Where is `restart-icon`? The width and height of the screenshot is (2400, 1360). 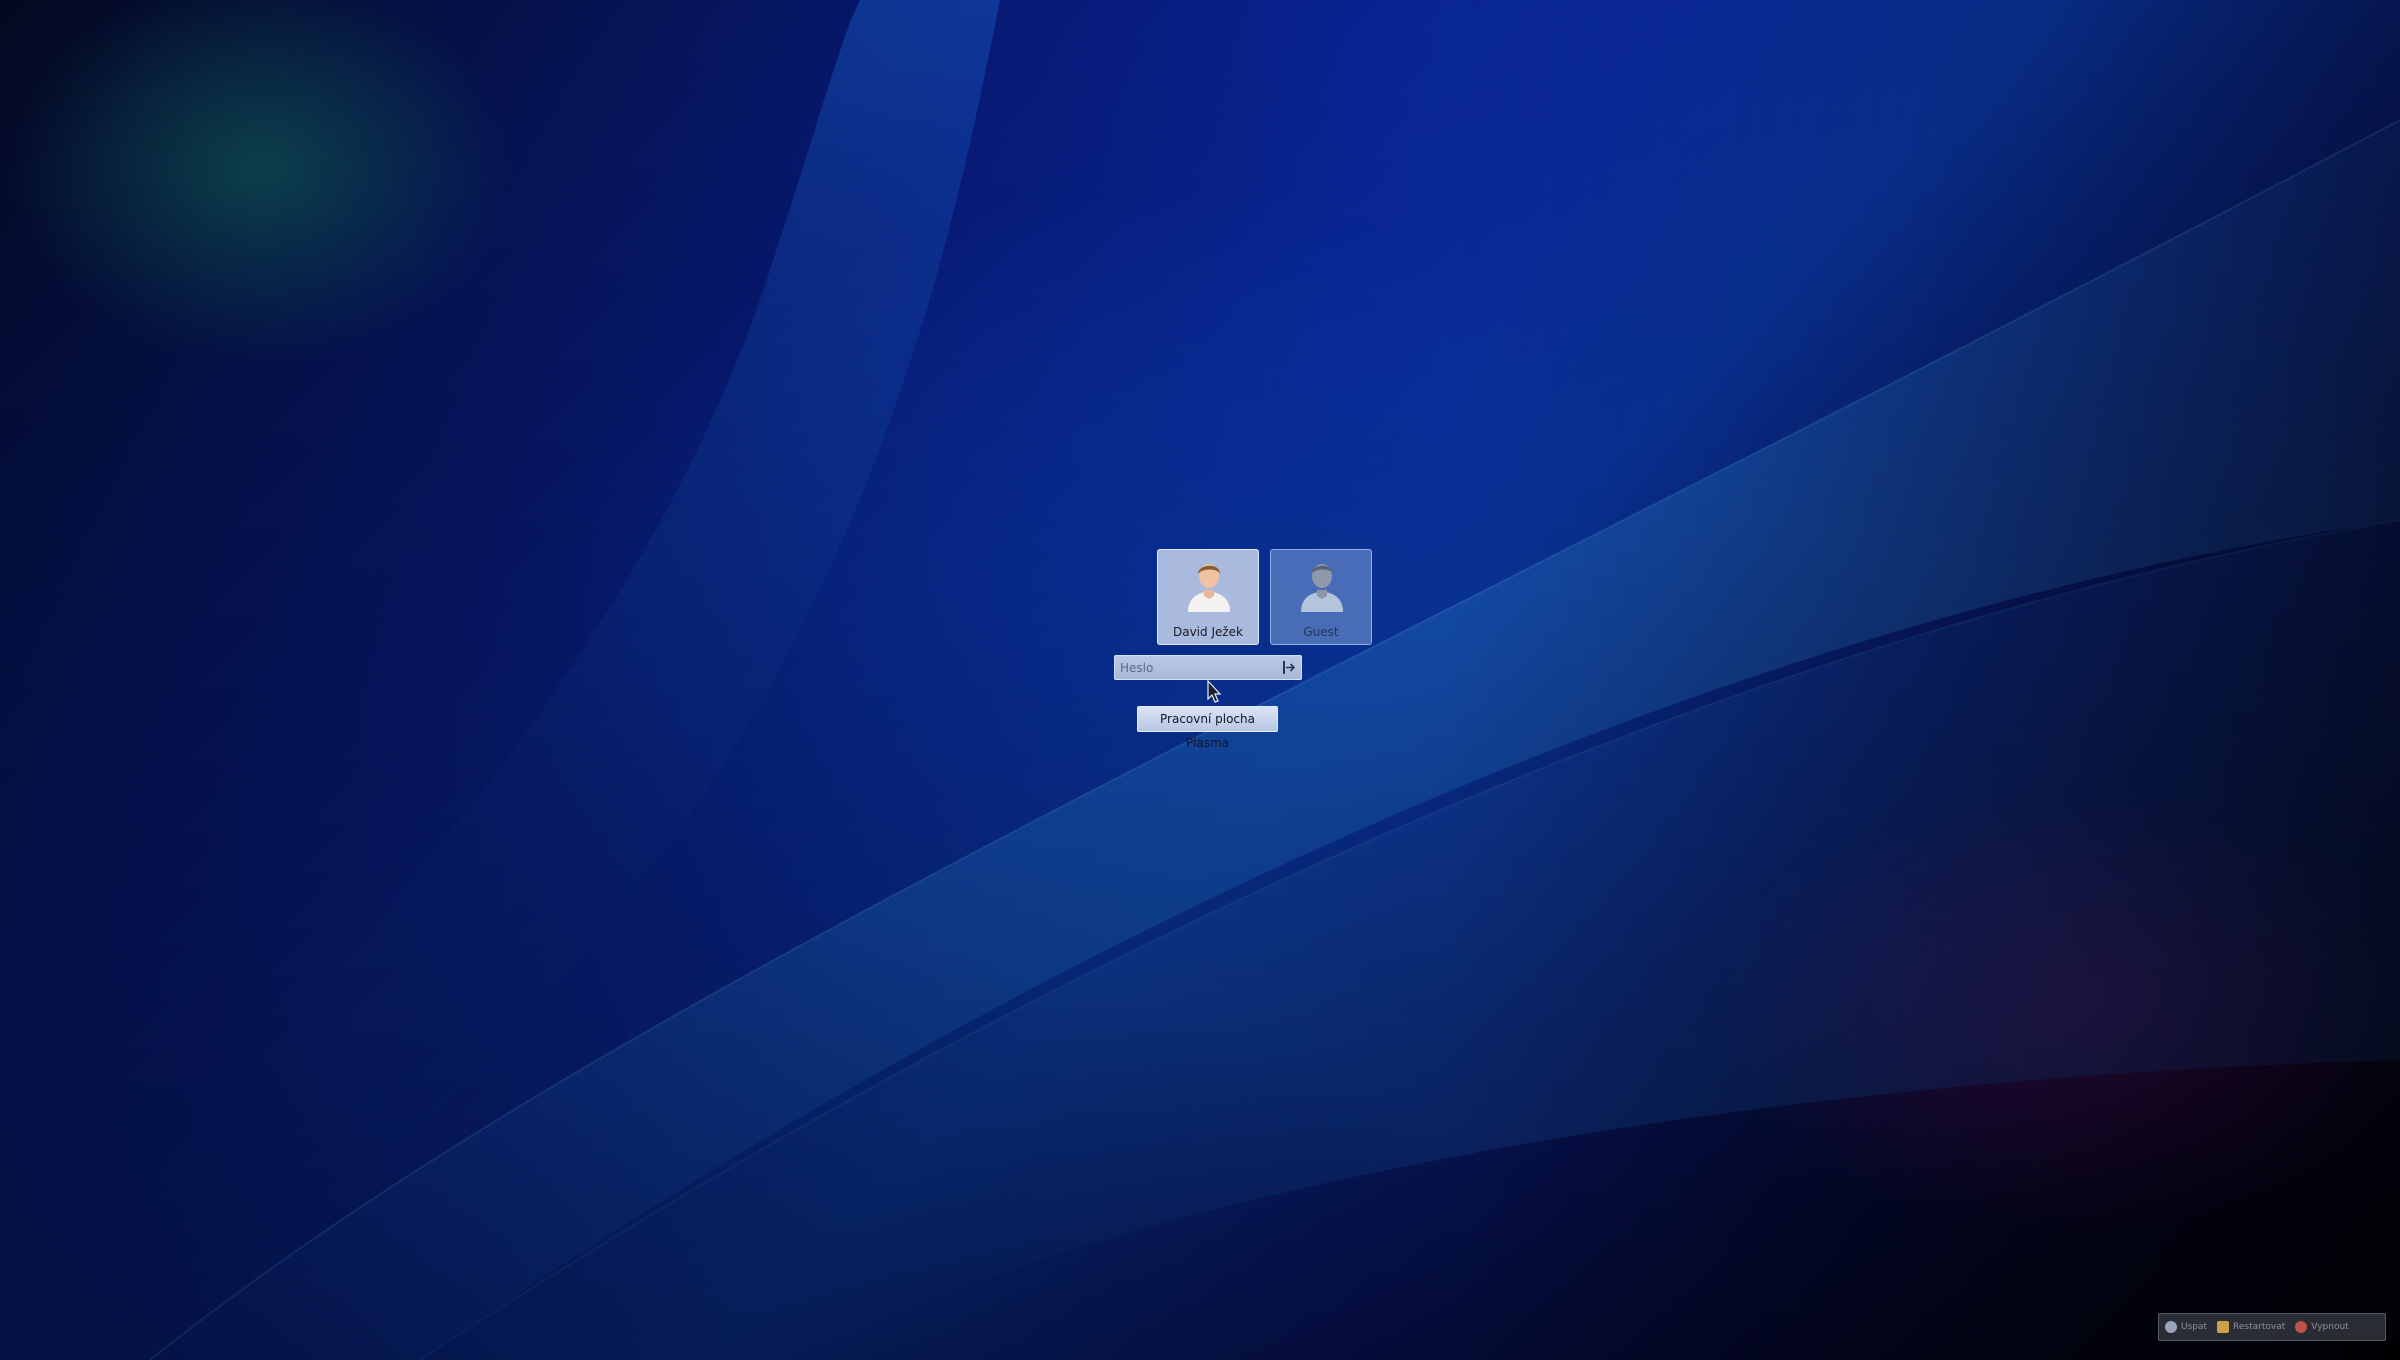
restart-icon is located at coordinates (2223, 1327).